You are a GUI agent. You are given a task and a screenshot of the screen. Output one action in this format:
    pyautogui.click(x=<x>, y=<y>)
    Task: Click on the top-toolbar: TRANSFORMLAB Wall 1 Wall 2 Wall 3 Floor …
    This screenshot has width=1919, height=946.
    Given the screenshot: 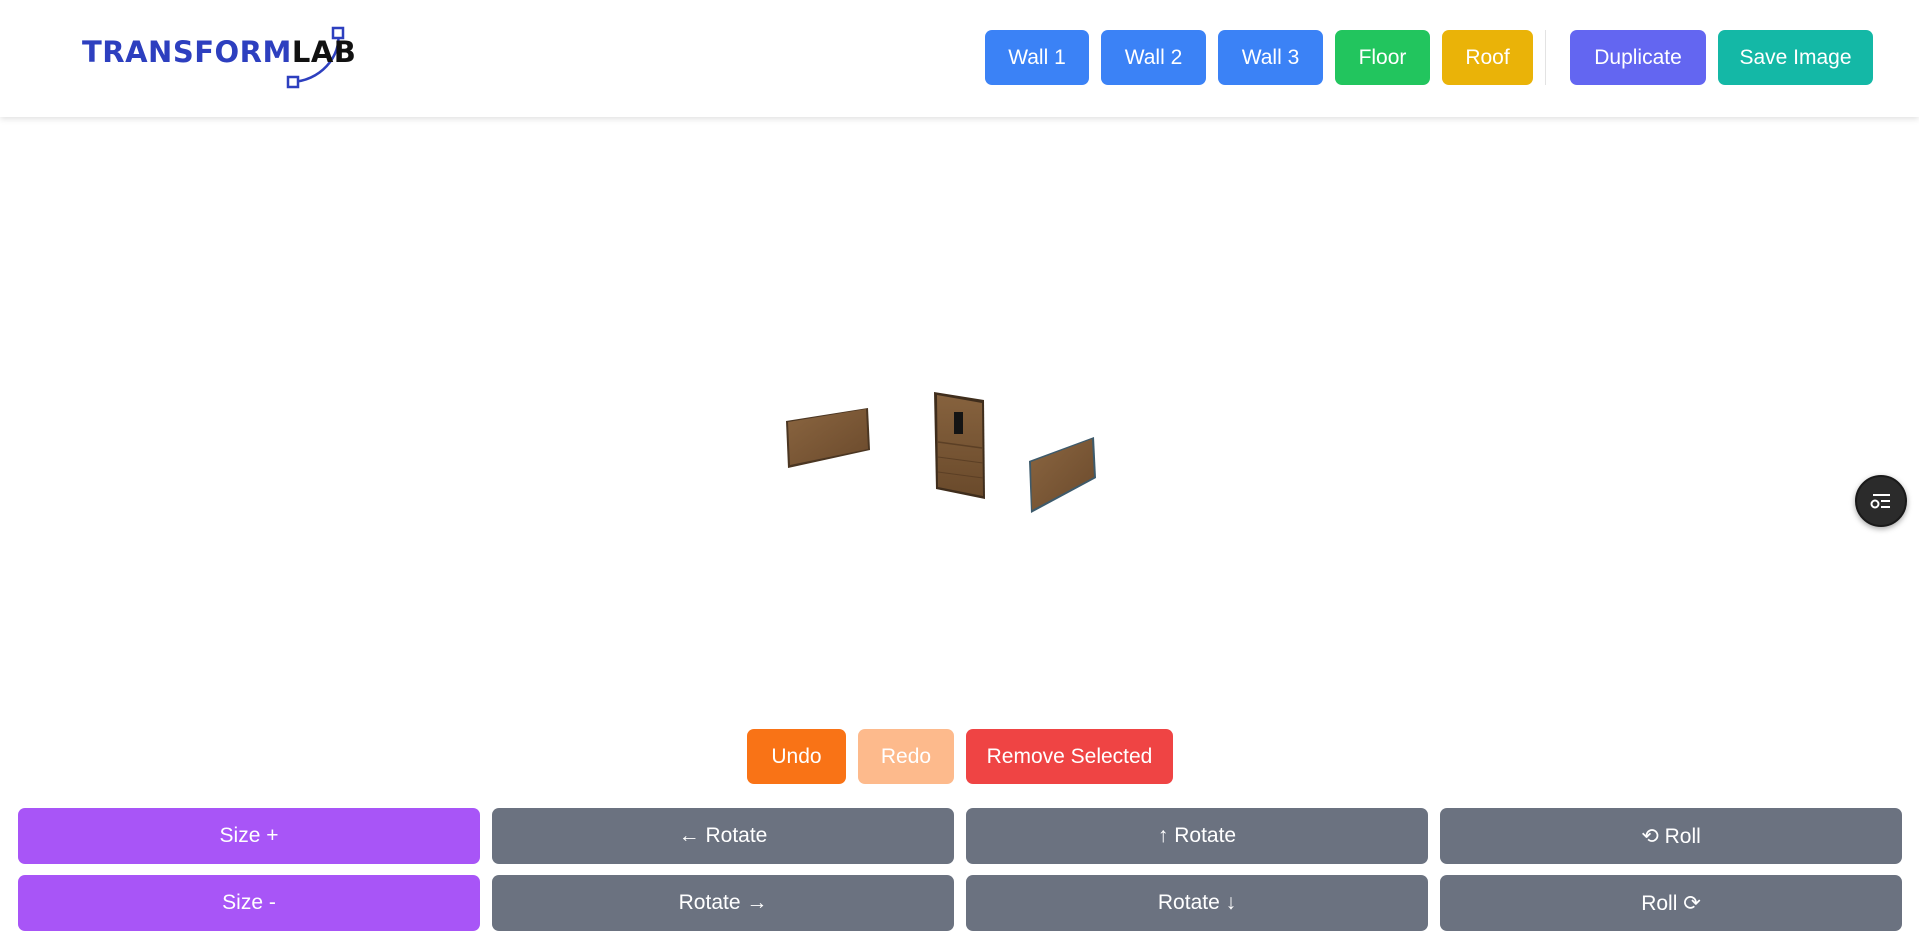 What is the action you would take?
    pyautogui.click(x=959, y=58)
    